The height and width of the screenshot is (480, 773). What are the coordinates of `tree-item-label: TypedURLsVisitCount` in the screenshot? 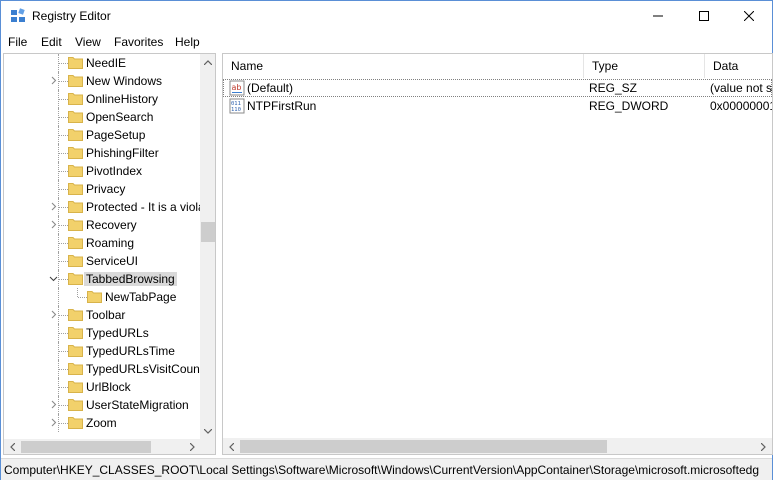 It's located at (145, 369).